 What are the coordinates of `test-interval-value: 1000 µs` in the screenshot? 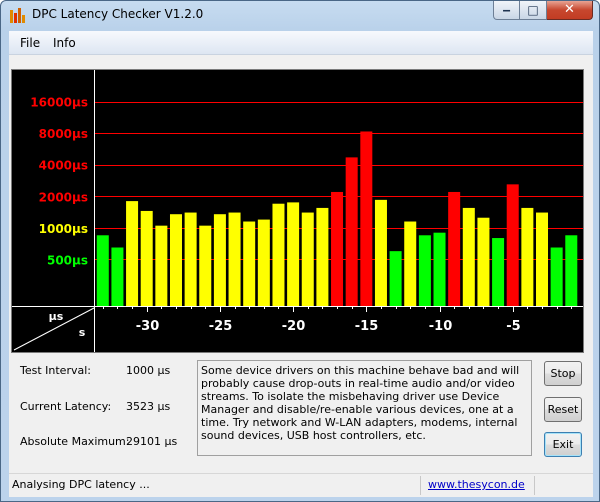 It's located at (148, 370).